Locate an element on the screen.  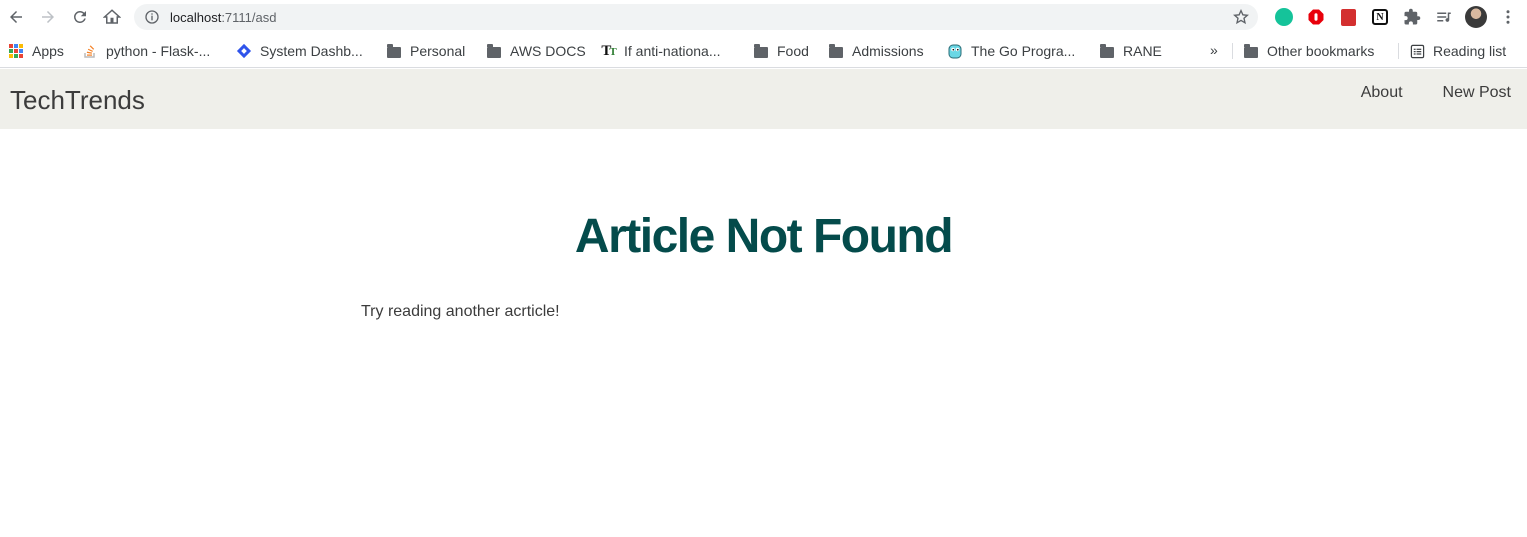
page-title: Article Not Found is located at coordinates (764, 236).